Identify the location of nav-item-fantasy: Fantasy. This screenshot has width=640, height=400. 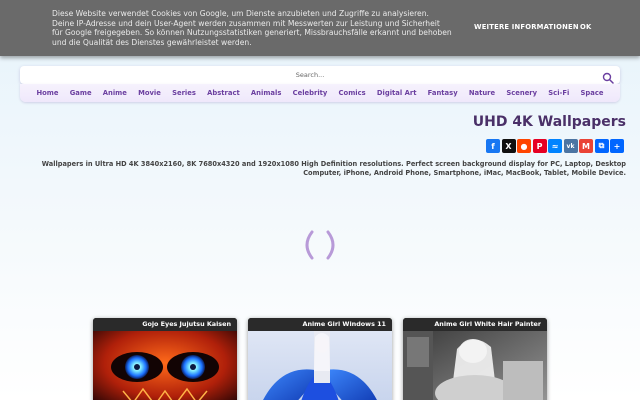
(442, 93).